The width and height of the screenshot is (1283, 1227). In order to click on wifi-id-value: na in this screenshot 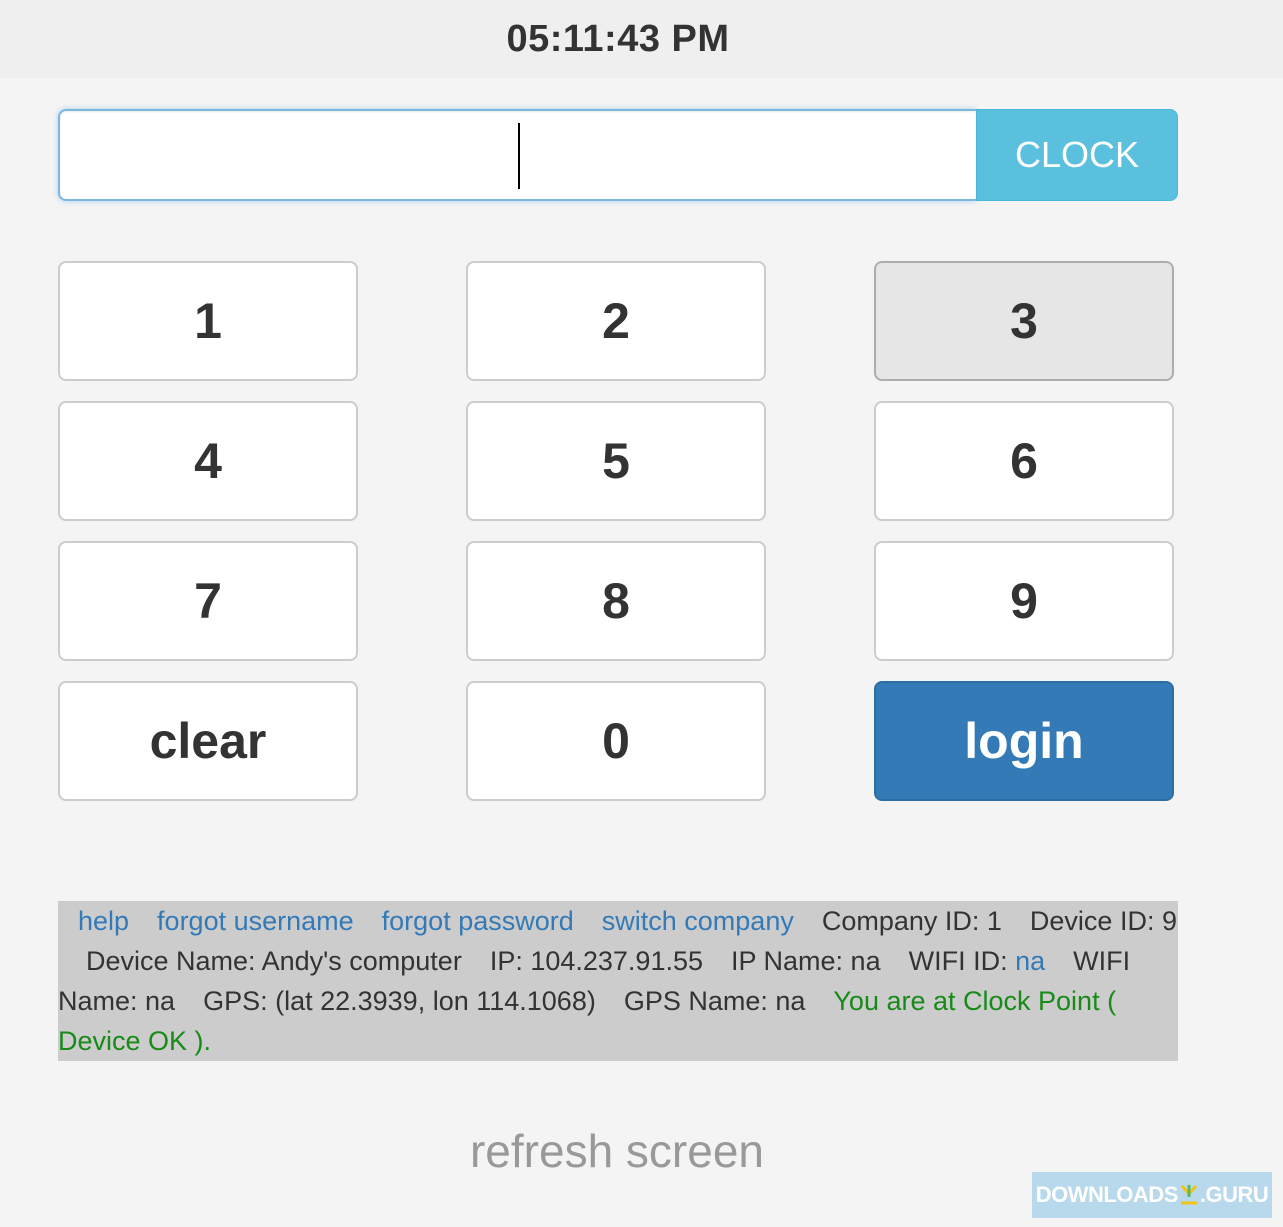, I will do `click(1030, 961)`.